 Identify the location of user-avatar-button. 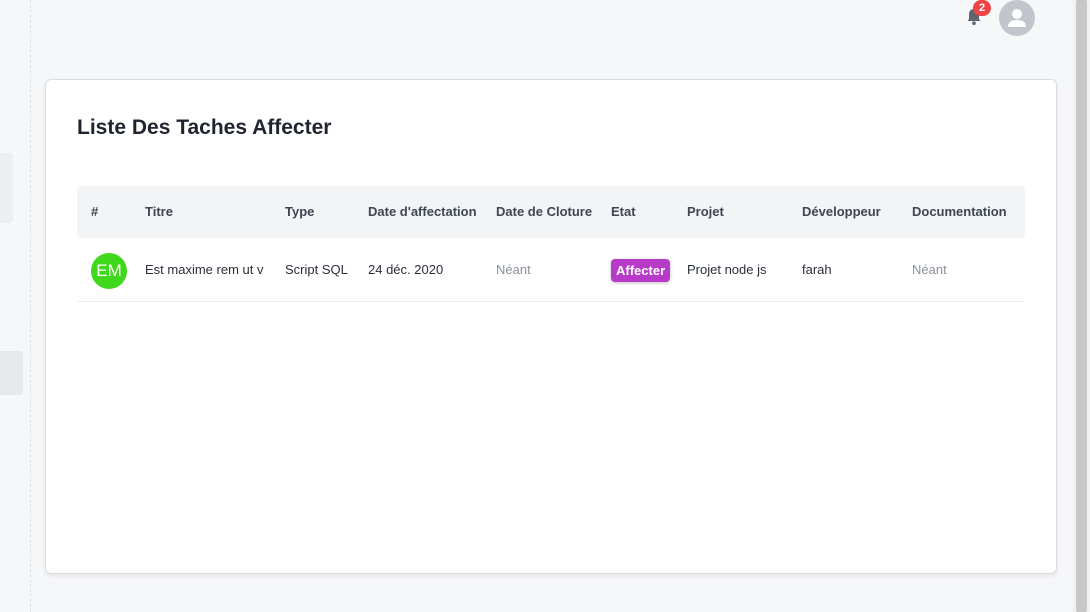
(1017, 18).